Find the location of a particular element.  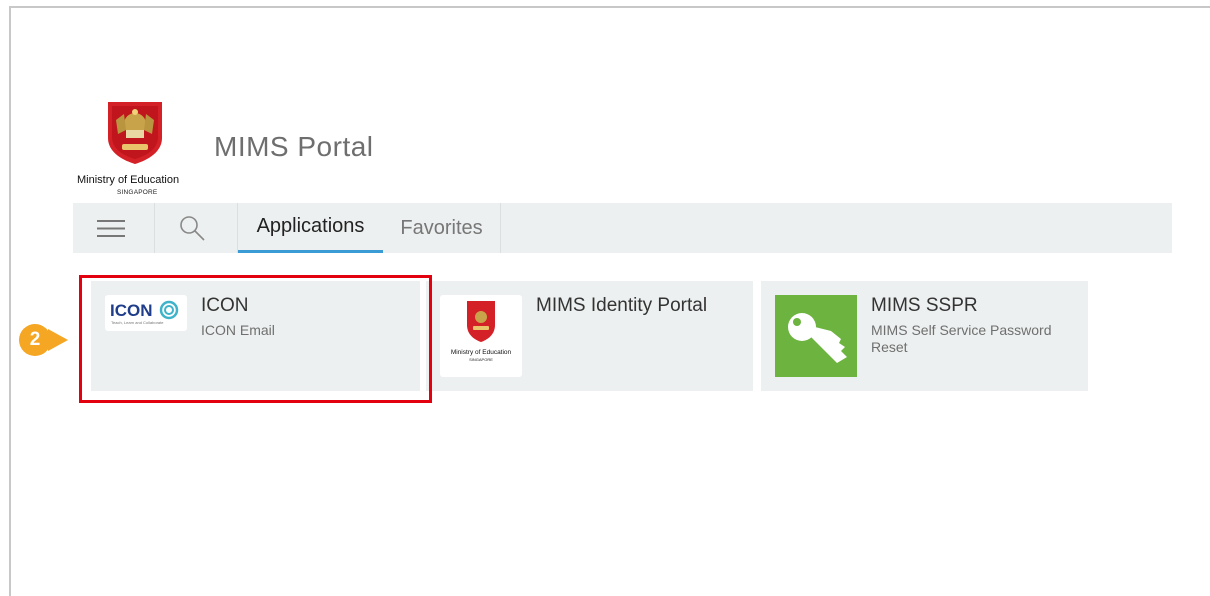

step-number: 2 is located at coordinates (35, 339).